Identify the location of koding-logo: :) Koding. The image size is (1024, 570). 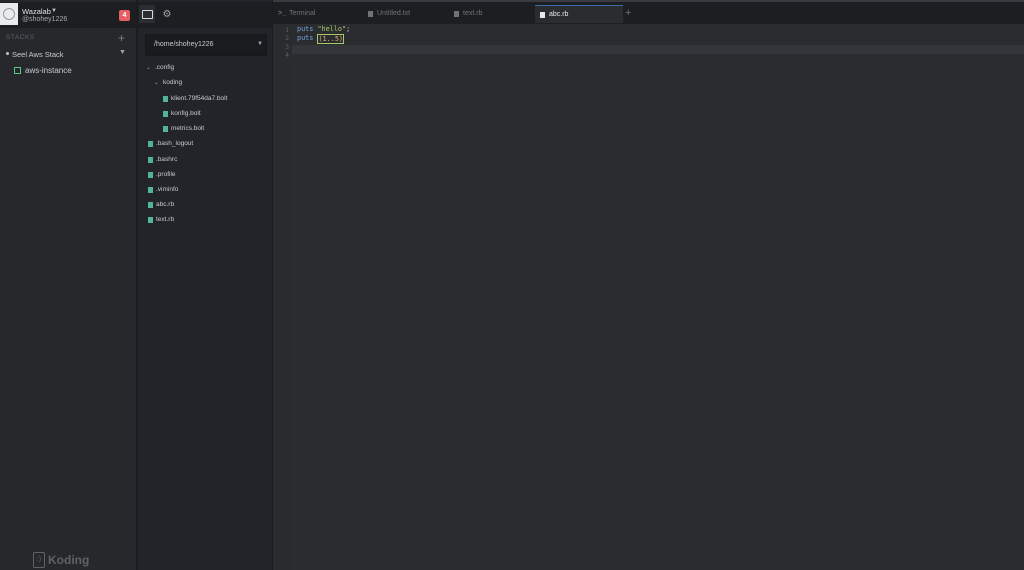
(61, 560).